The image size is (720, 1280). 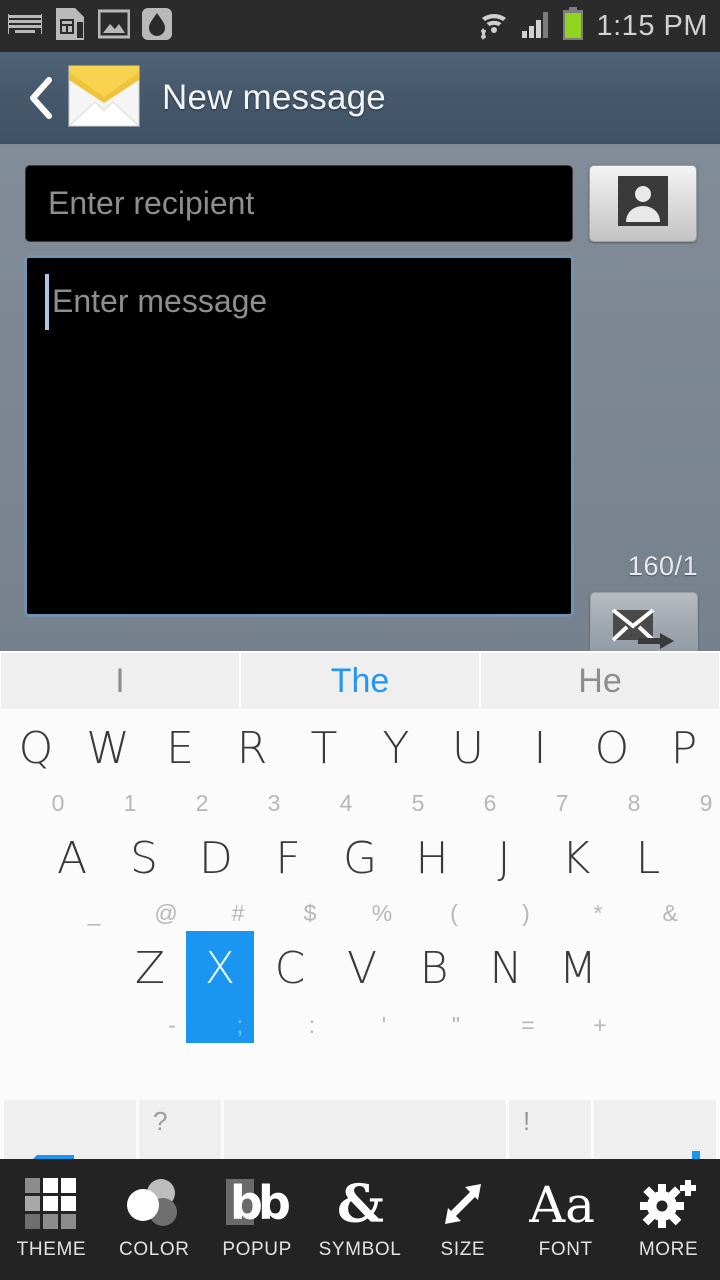 What do you see at coordinates (648, 876) in the screenshot?
I see `key-L: L &` at bounding box center [648, 876].